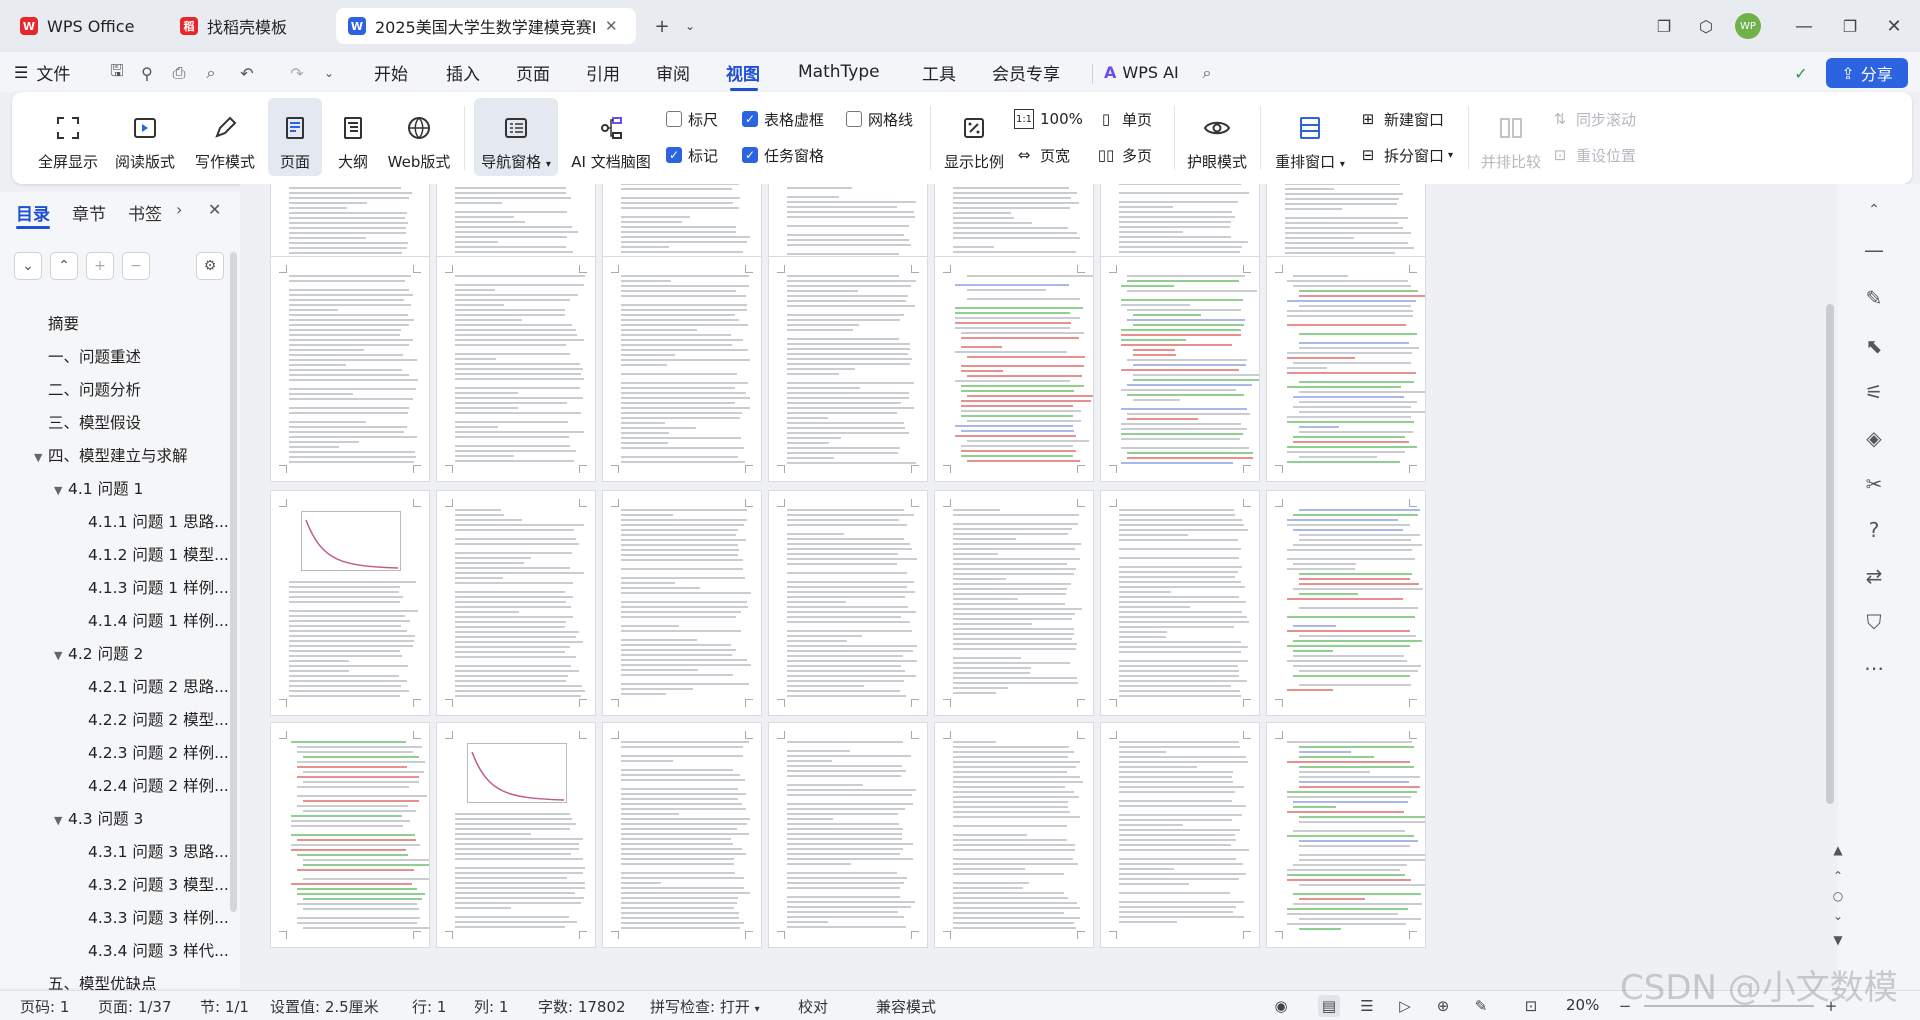 The image size is (1920, 1020). What do you see at coordinates (662, 26) in the screenshot?
I see `new-tab-plus-icon: +` at bounding box center [662, 26].